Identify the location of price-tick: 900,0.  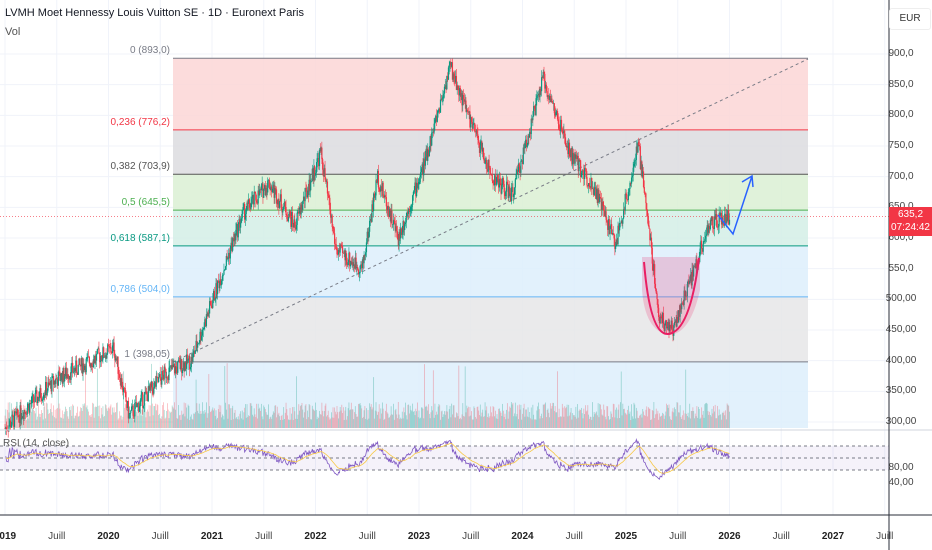
(901, 53).